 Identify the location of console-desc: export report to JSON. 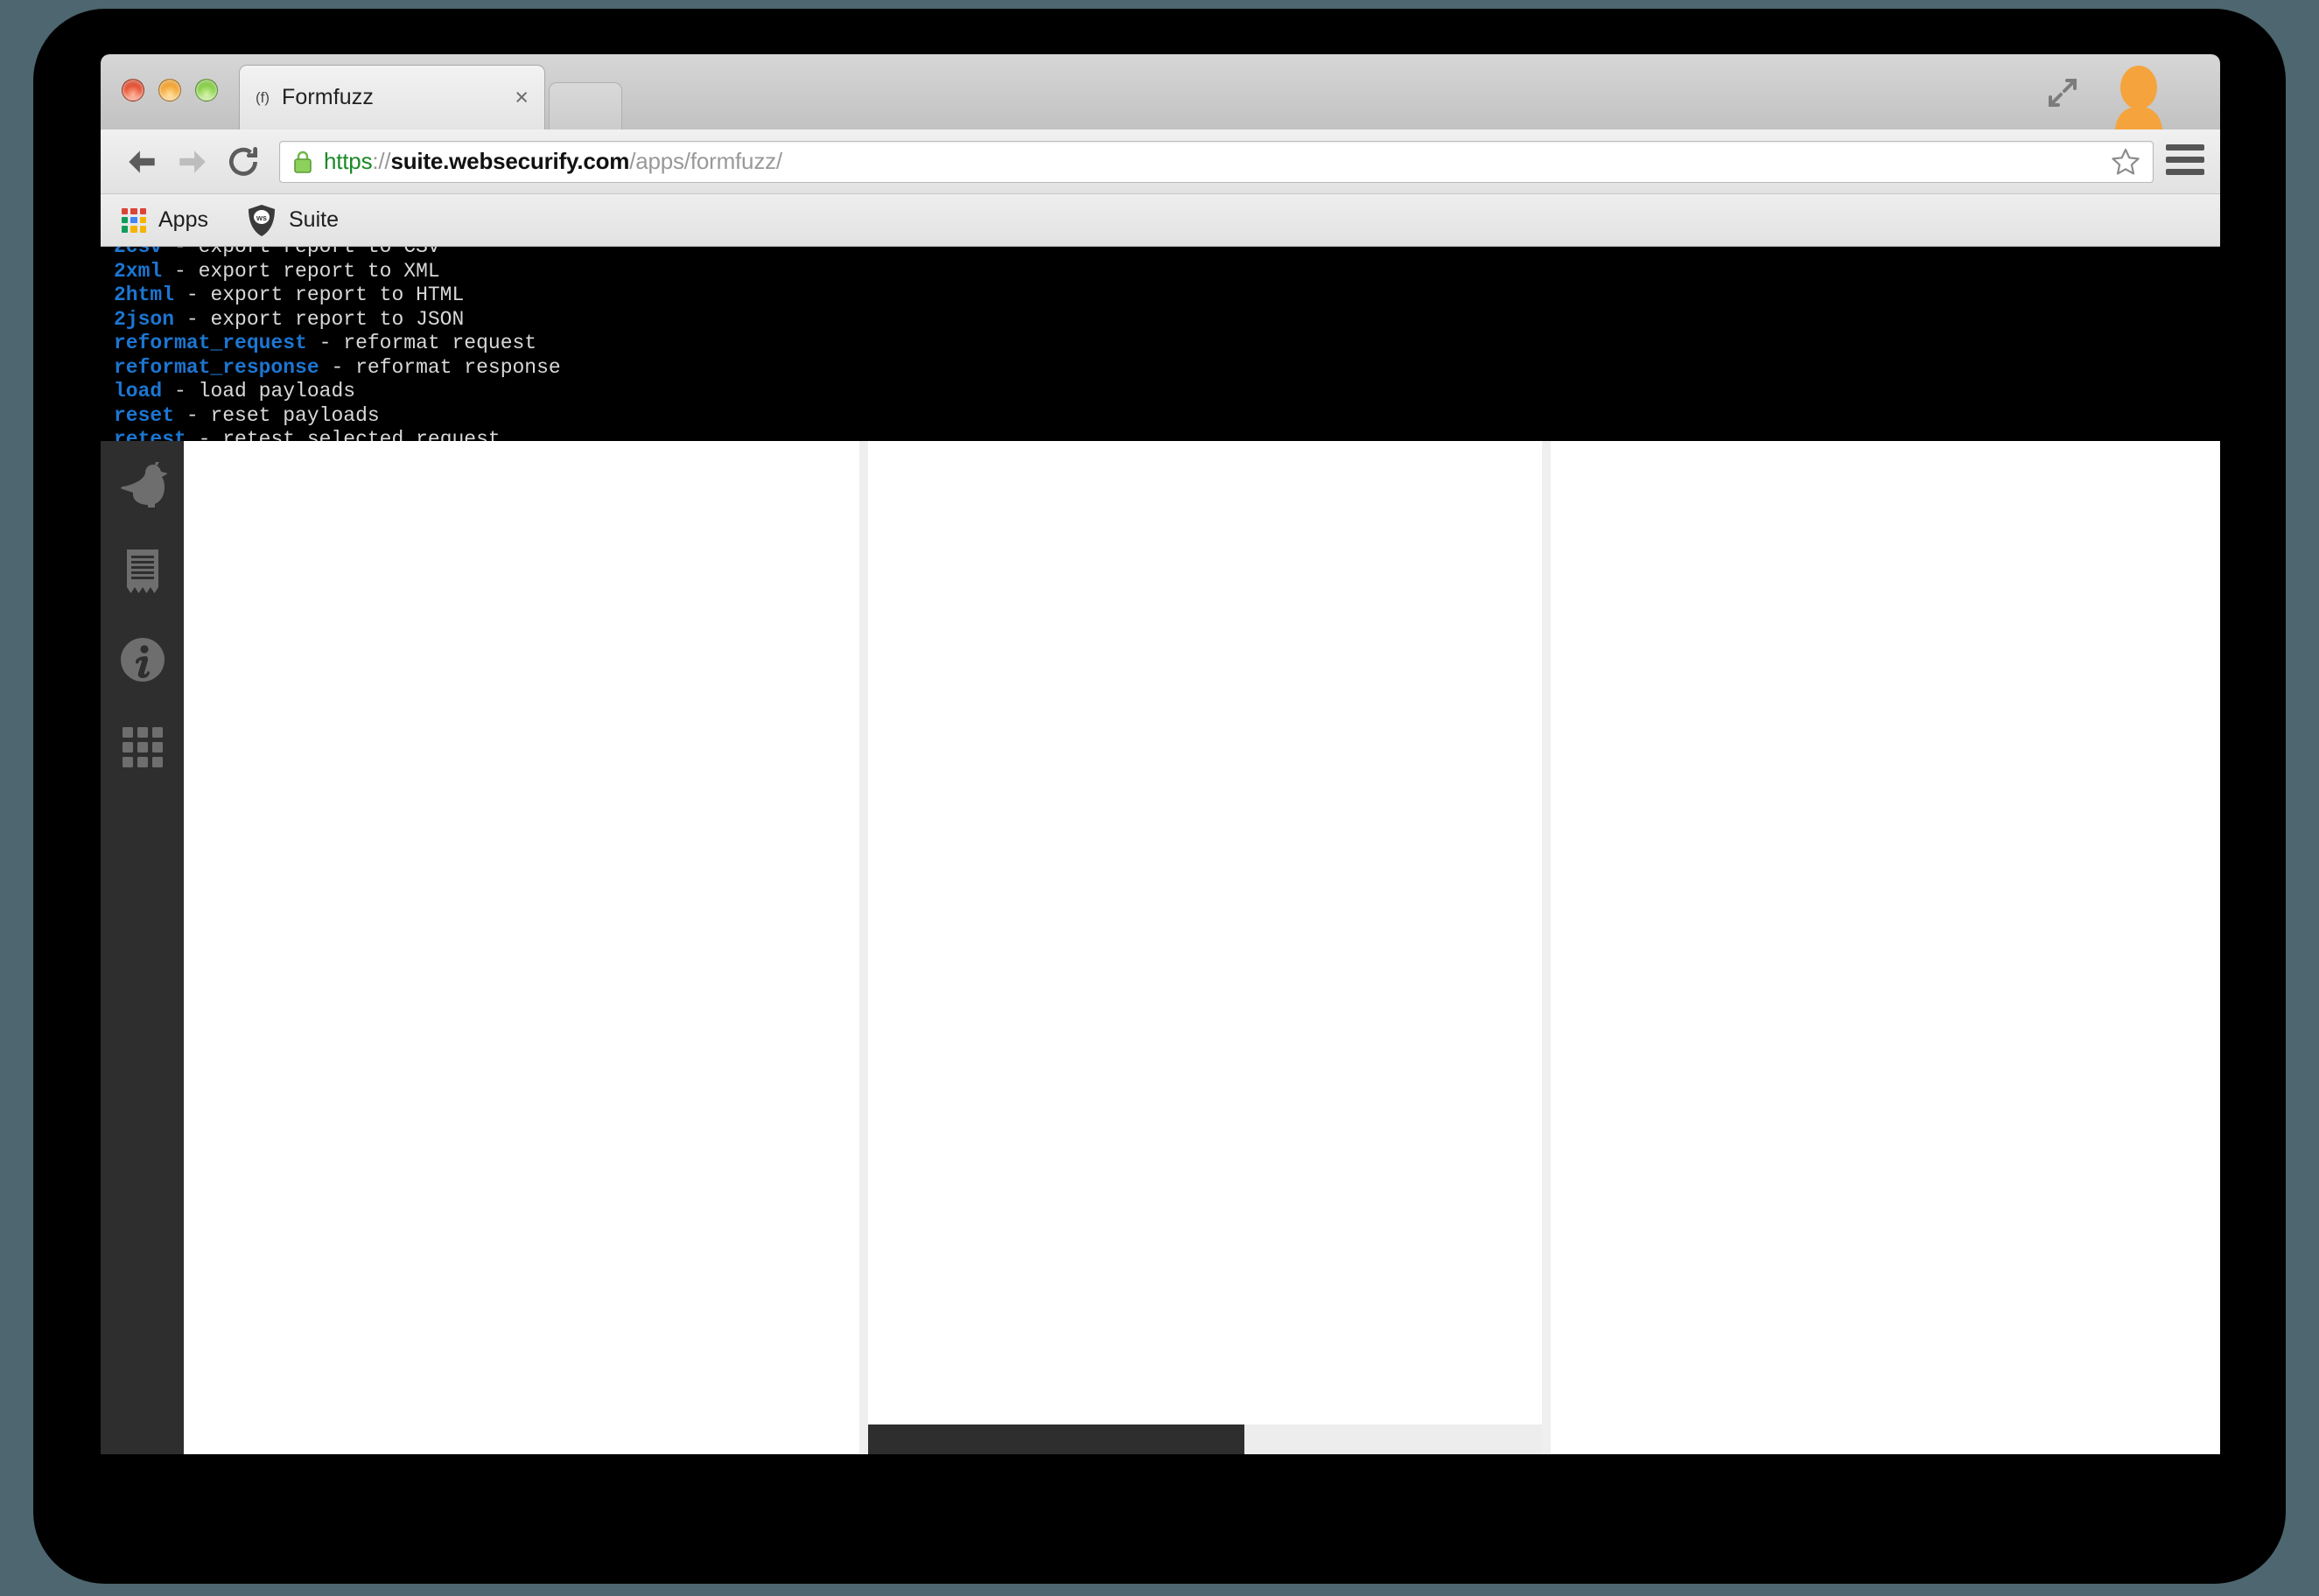
(337, 319).